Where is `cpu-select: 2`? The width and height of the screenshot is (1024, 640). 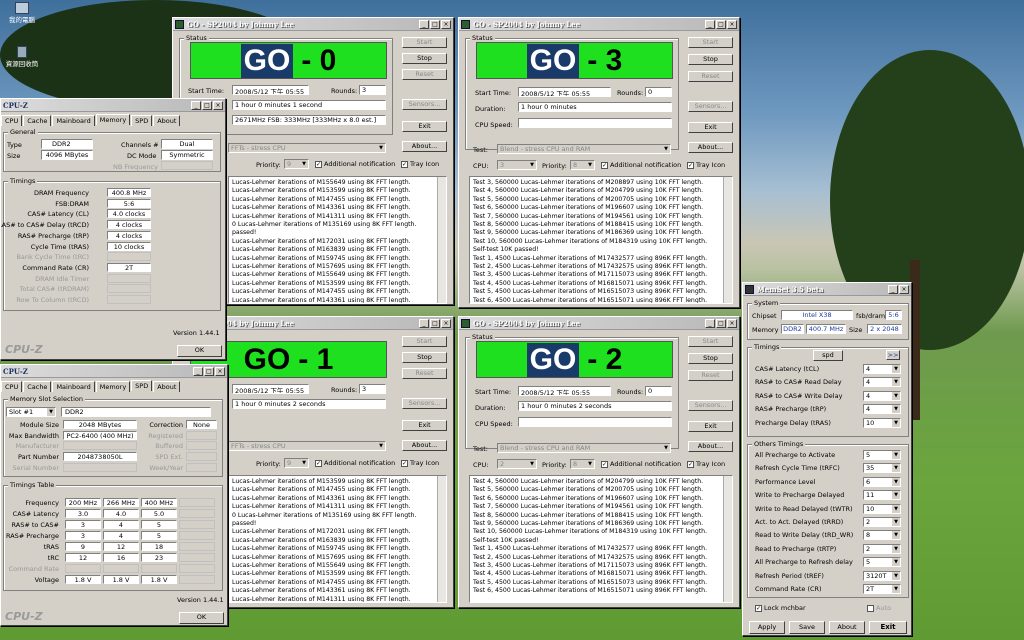 cpu-select: 2 is located at coordinates (517, 464).